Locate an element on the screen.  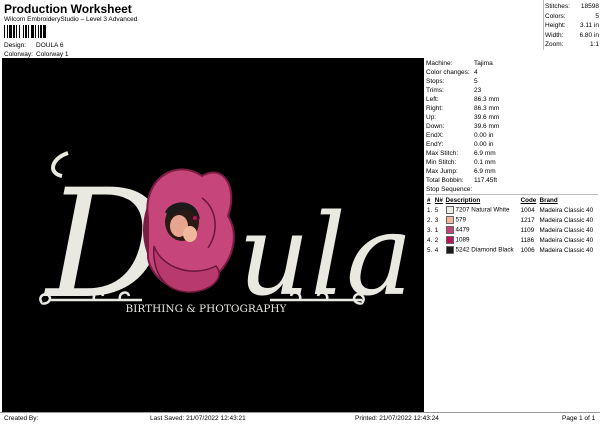
machine-value: 117.45ft is located at coordinates (486, 180).